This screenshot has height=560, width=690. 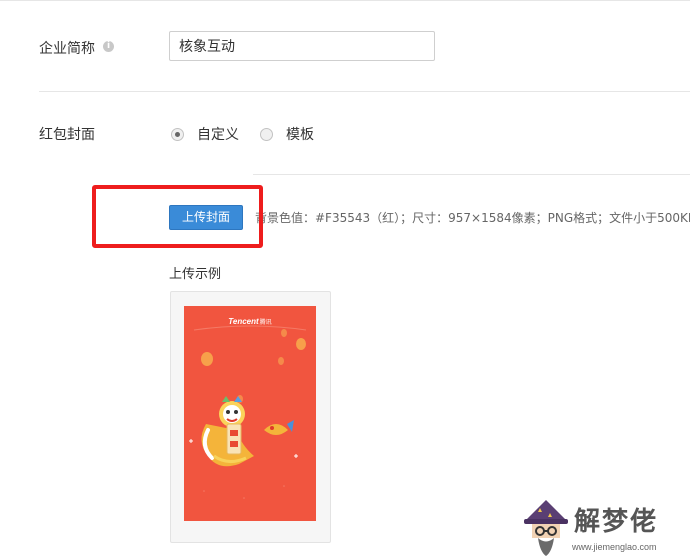 I want to click on example-cover-image: Tencent腾讯, so click(x=250, y=413).